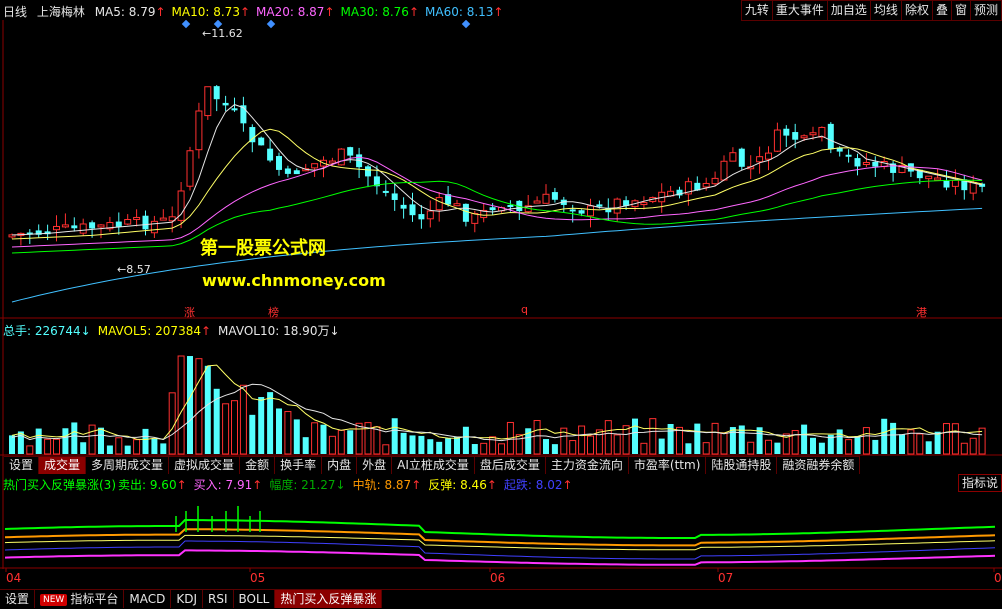 This screenshot has height=609, width=1002. I want to click on indicator-legend-item-3: 幅度: 21.27↓, so click(307, 485).